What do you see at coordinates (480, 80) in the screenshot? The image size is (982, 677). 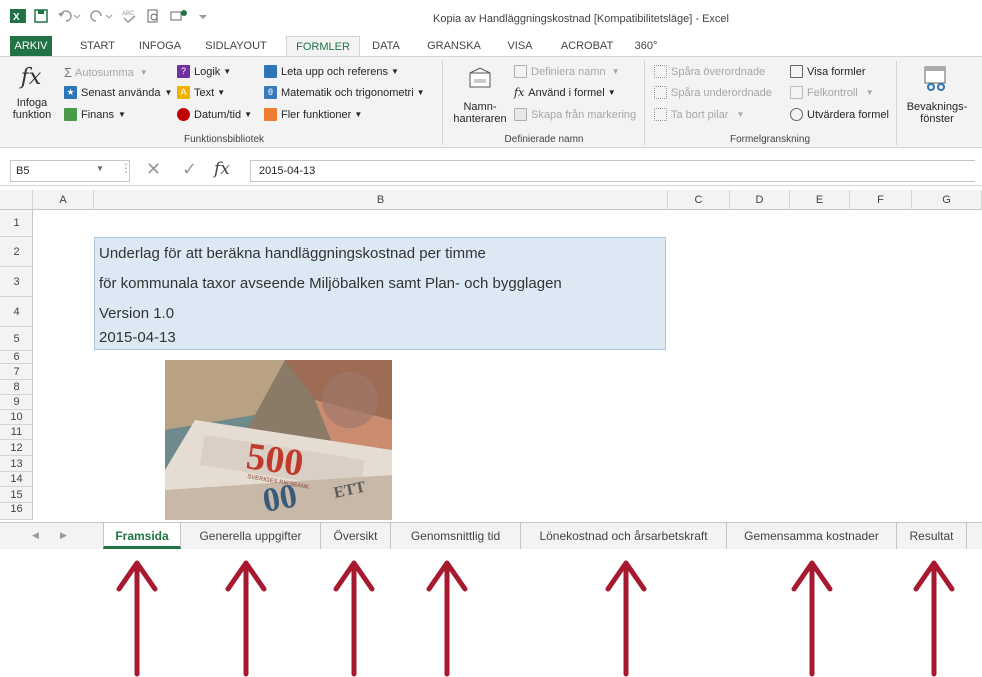 I see `name-manager-icon` at bounding box center [480, 80].